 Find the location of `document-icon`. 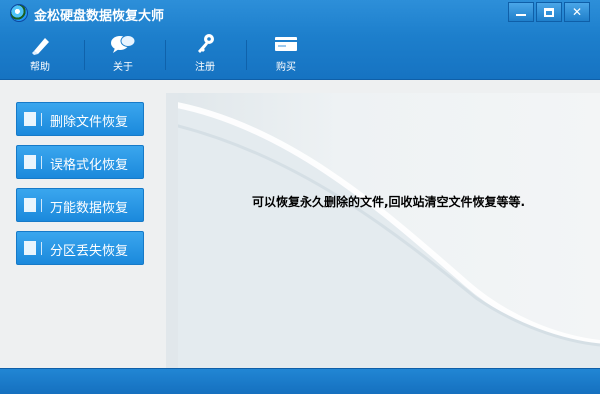

document-icon is located at coordinates (30, 205).